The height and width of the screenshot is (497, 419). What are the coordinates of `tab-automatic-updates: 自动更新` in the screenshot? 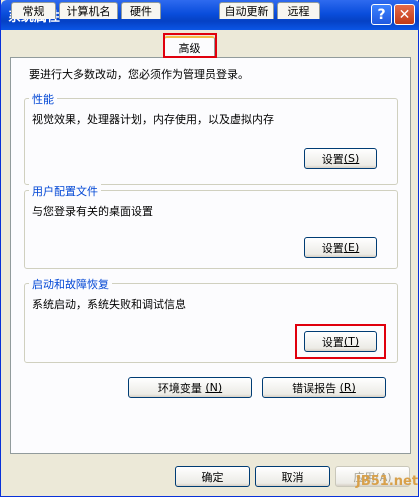 It's located at (246, 10).